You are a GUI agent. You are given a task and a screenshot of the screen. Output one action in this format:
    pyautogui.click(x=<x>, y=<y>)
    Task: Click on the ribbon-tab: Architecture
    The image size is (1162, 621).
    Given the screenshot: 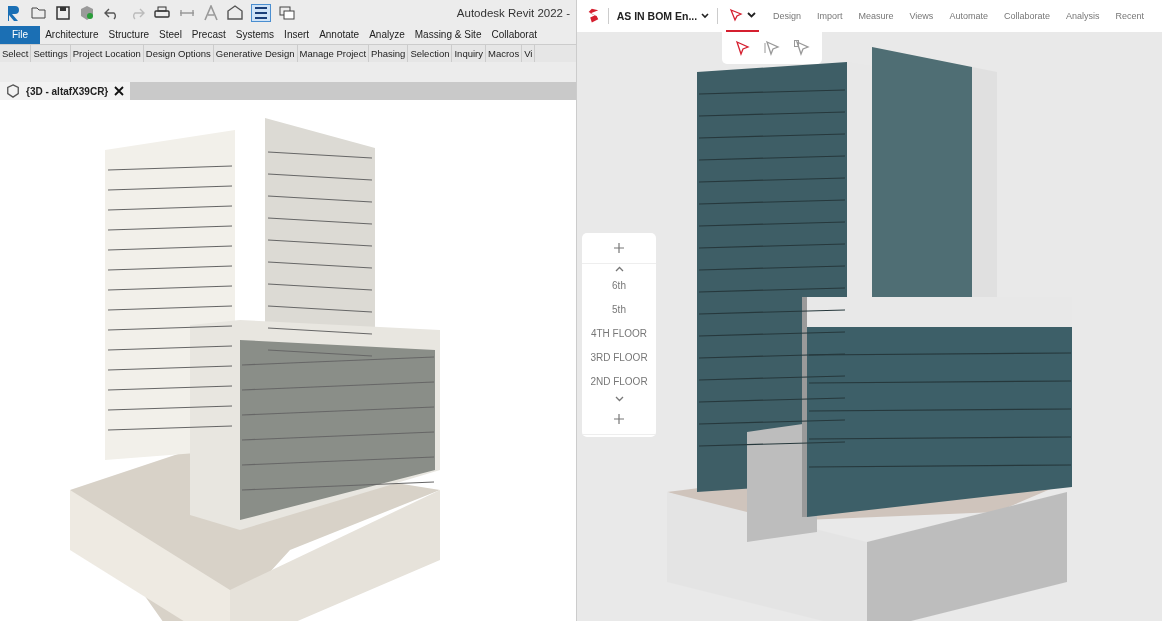 What is the action you would take?
    pyautogui.click(x=72, y=35)
    